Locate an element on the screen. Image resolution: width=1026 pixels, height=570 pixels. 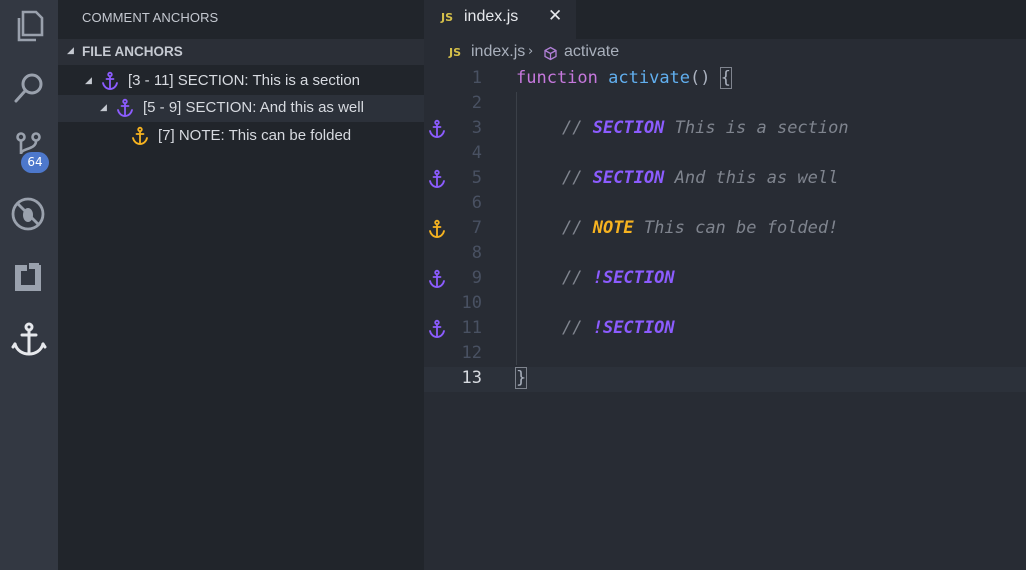
parens: () is located at coordinates (705, 78).